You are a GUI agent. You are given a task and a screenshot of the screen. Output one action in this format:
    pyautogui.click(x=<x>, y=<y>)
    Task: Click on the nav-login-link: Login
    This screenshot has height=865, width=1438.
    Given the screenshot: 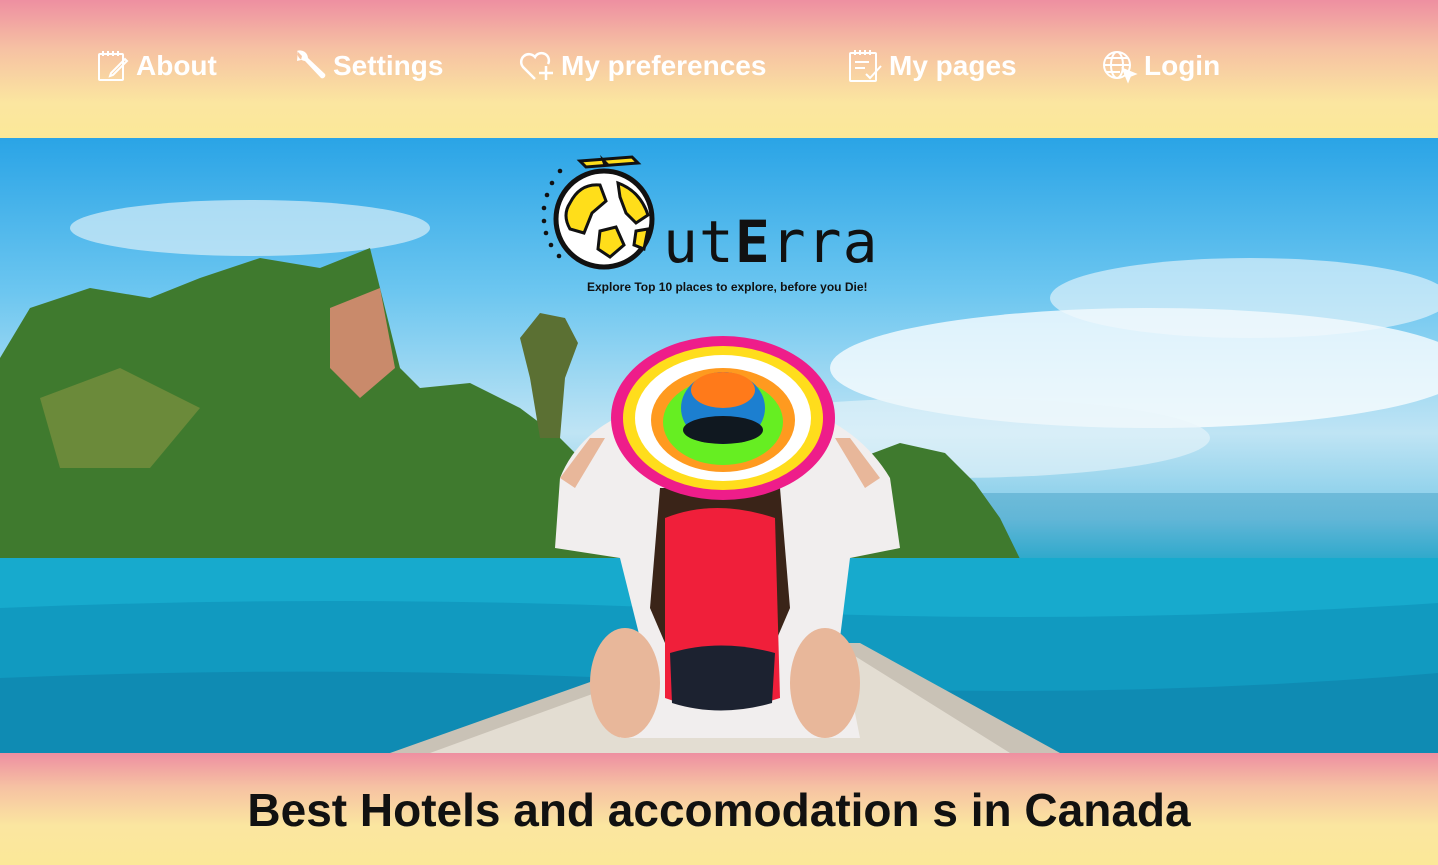 What is the action you would take?
    pyautogui.click(x=1160, y=66)
    